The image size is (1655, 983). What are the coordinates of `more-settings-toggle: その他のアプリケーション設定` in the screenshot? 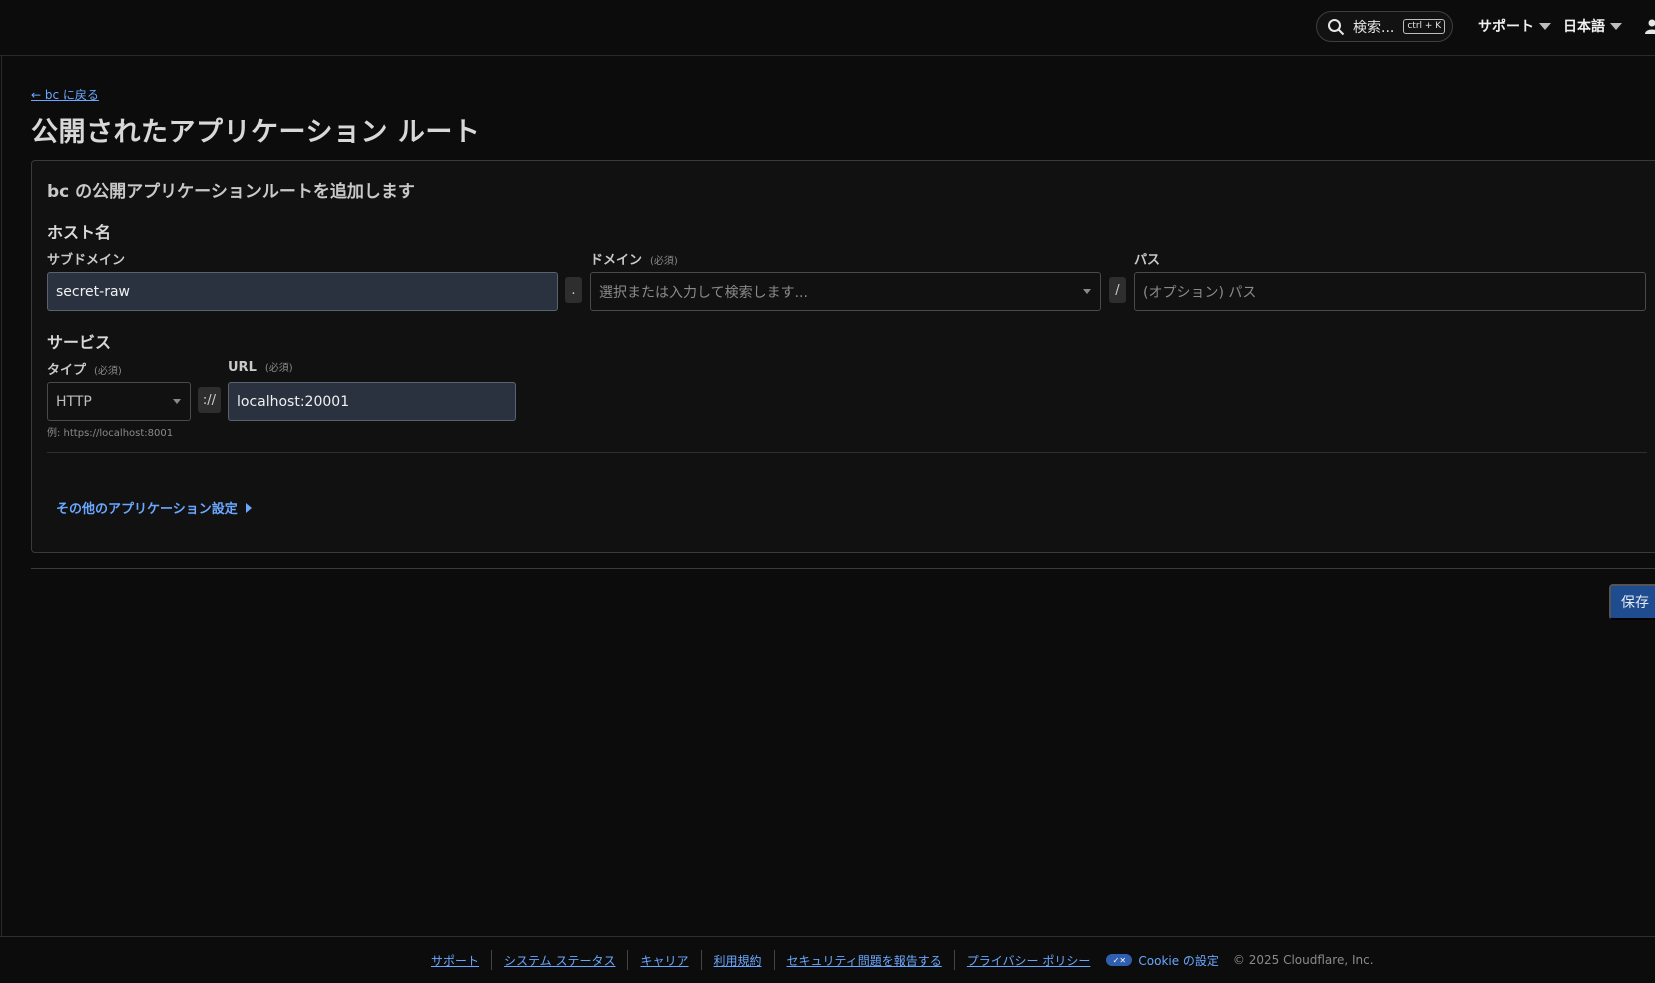 It's located at (154, 507).